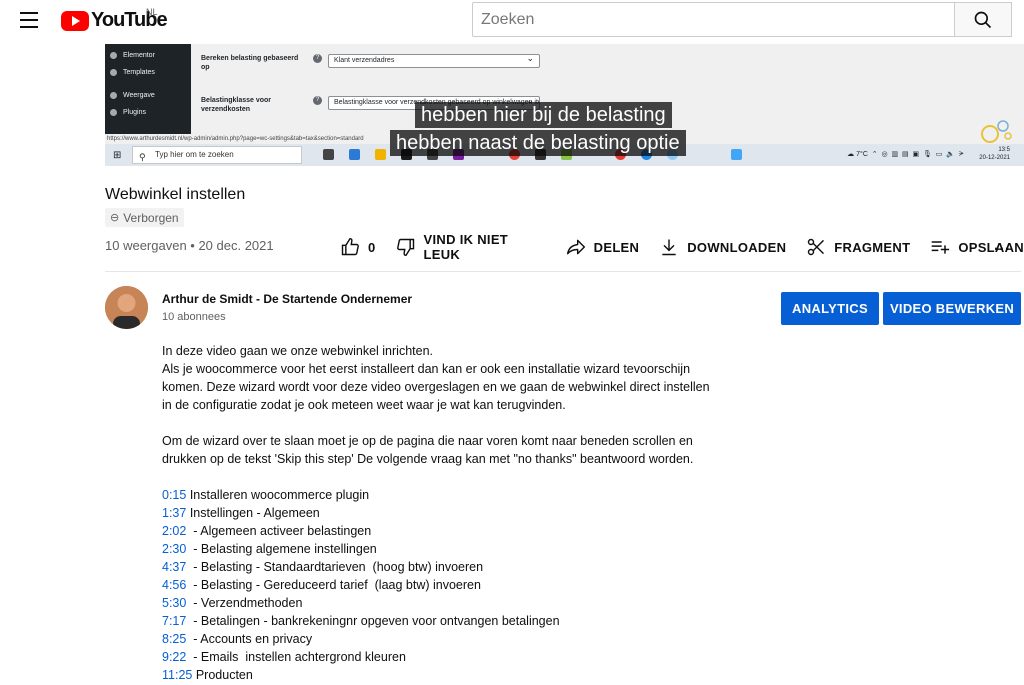 The image size is (1024, 685). What do you see at coordinates (174, 657) in the screenshot?
I see `timestamp-link: 9:22` at bounding box center [174, 657].